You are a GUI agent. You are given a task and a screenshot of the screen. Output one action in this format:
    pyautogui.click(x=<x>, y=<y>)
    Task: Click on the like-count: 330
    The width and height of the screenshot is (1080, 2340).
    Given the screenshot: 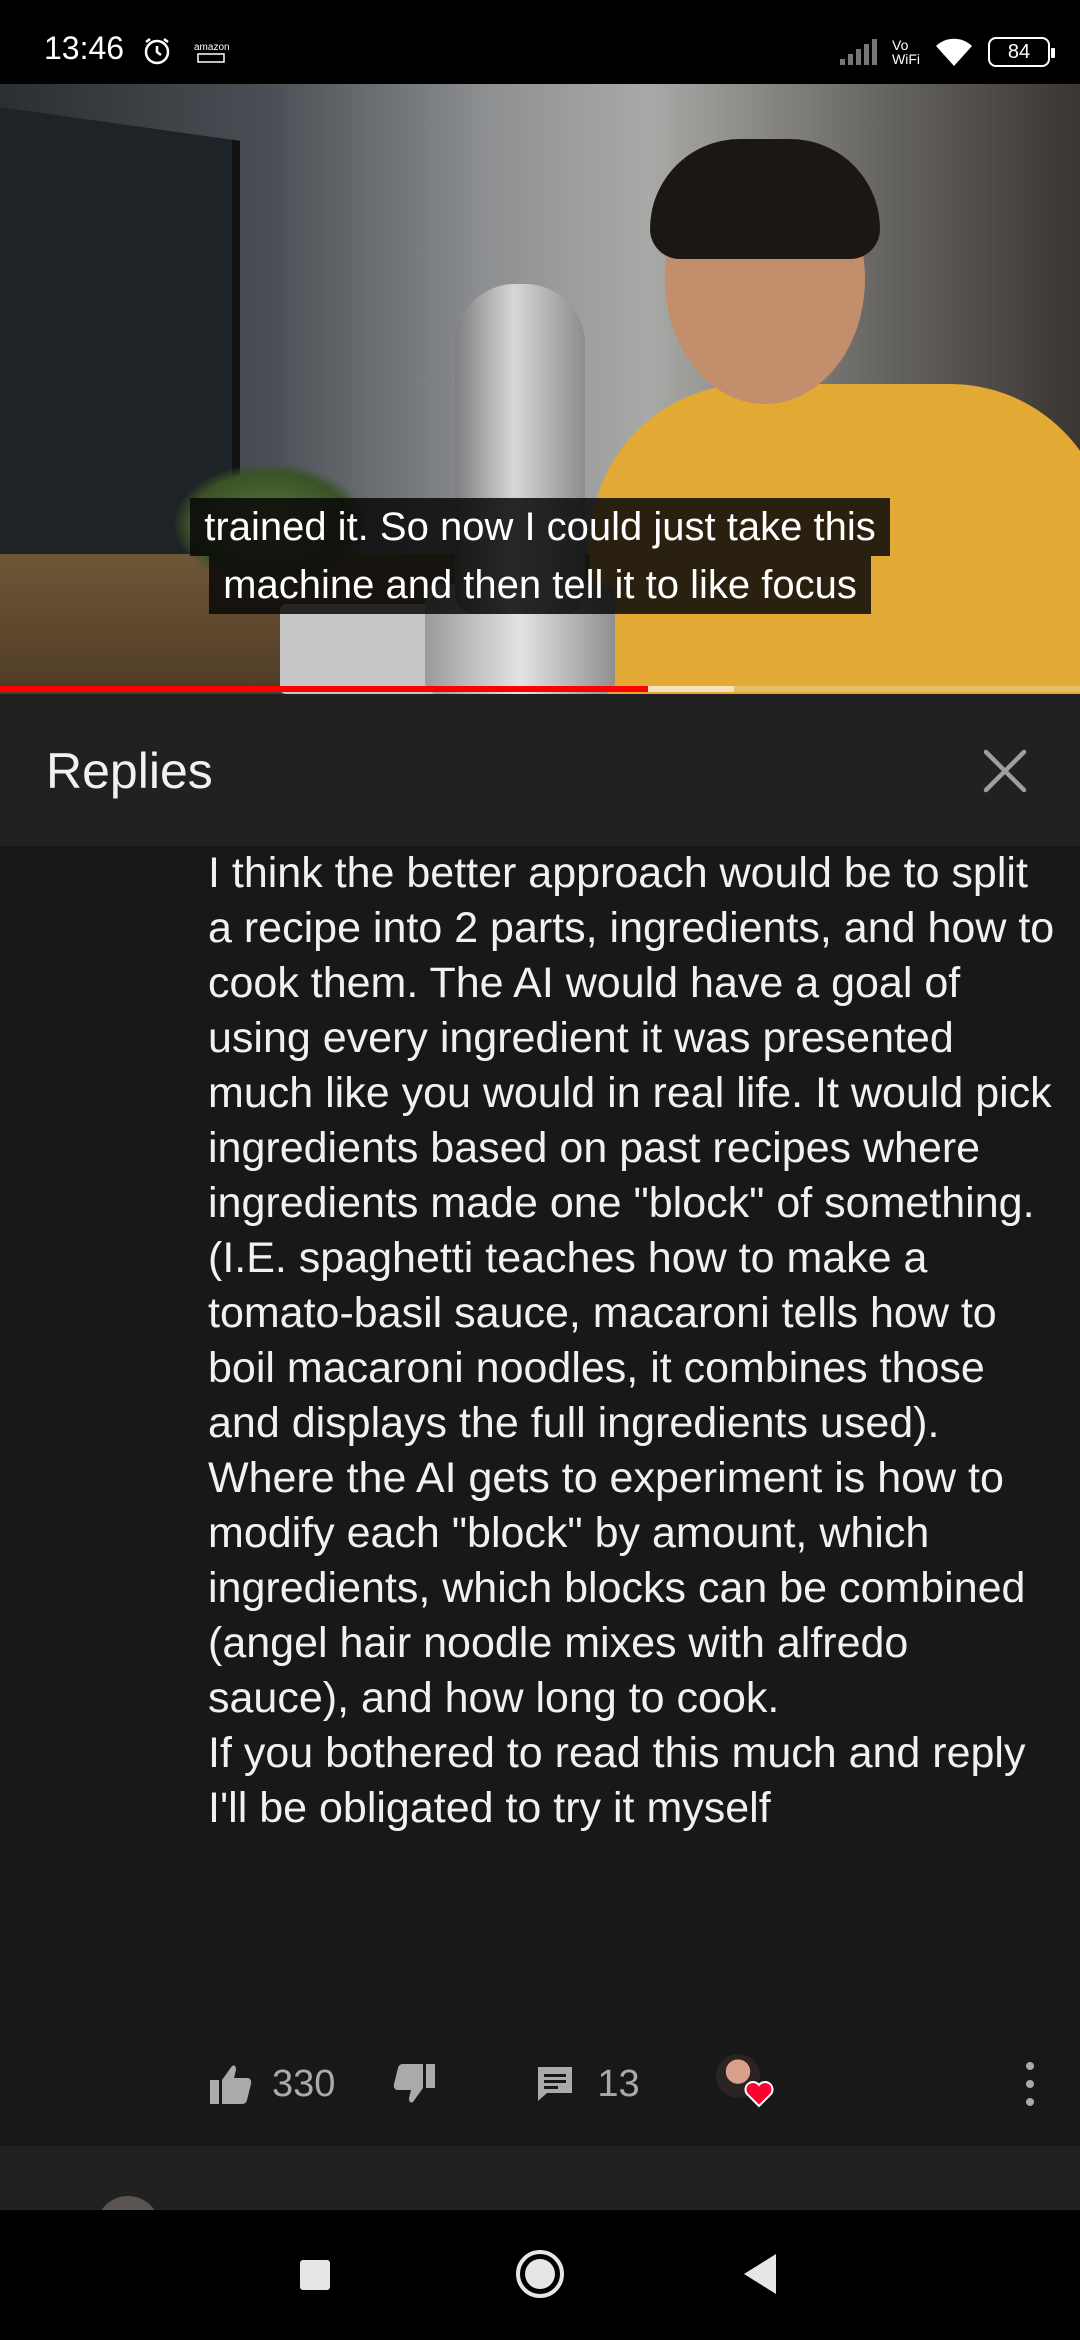 What is the action you would take?
    pyautogui.click(x=304, y=2083)
    